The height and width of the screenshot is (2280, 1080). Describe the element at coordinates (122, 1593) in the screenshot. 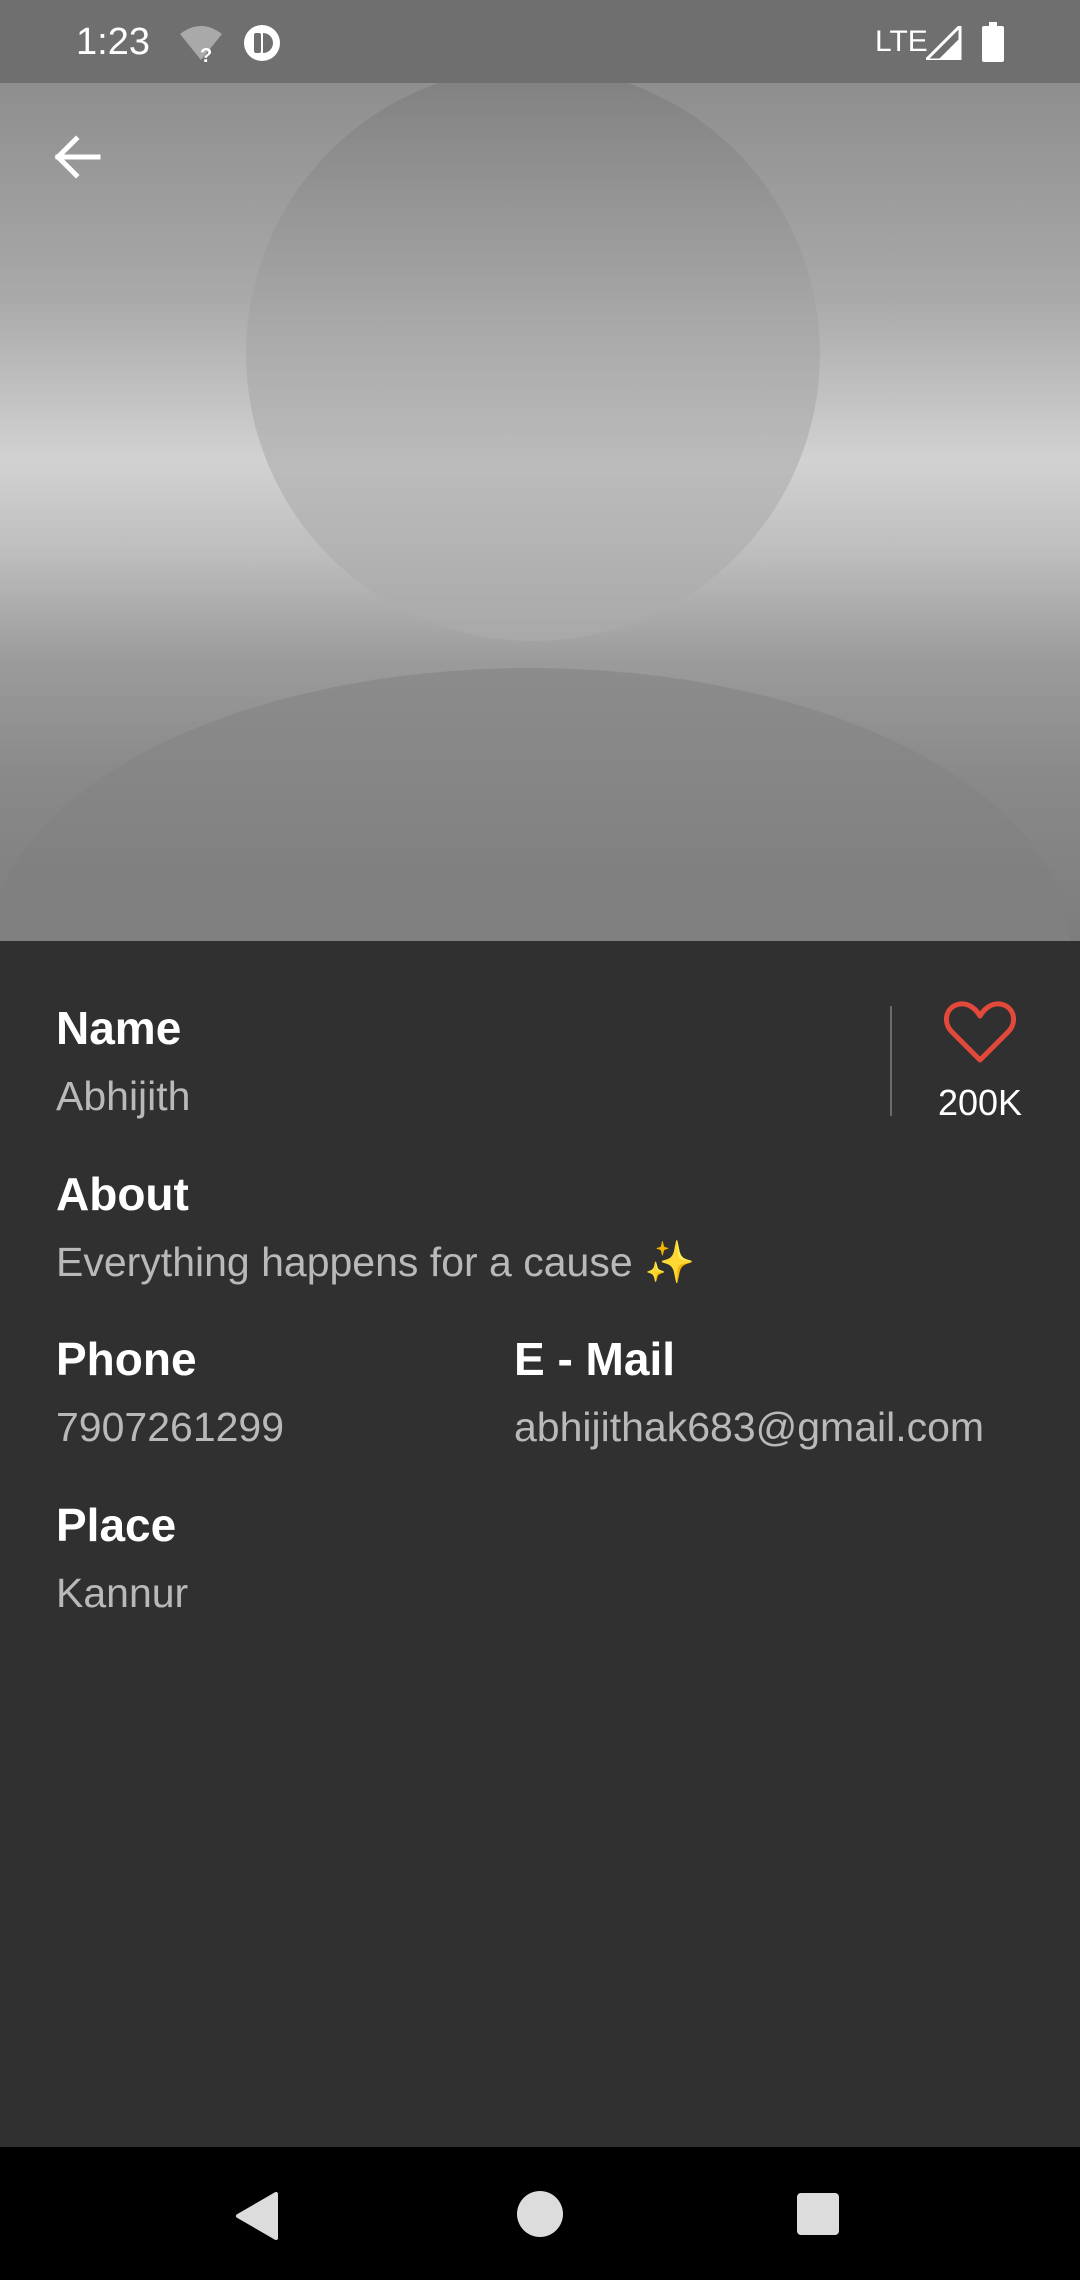

I see `place-value: Kannur` at that location.